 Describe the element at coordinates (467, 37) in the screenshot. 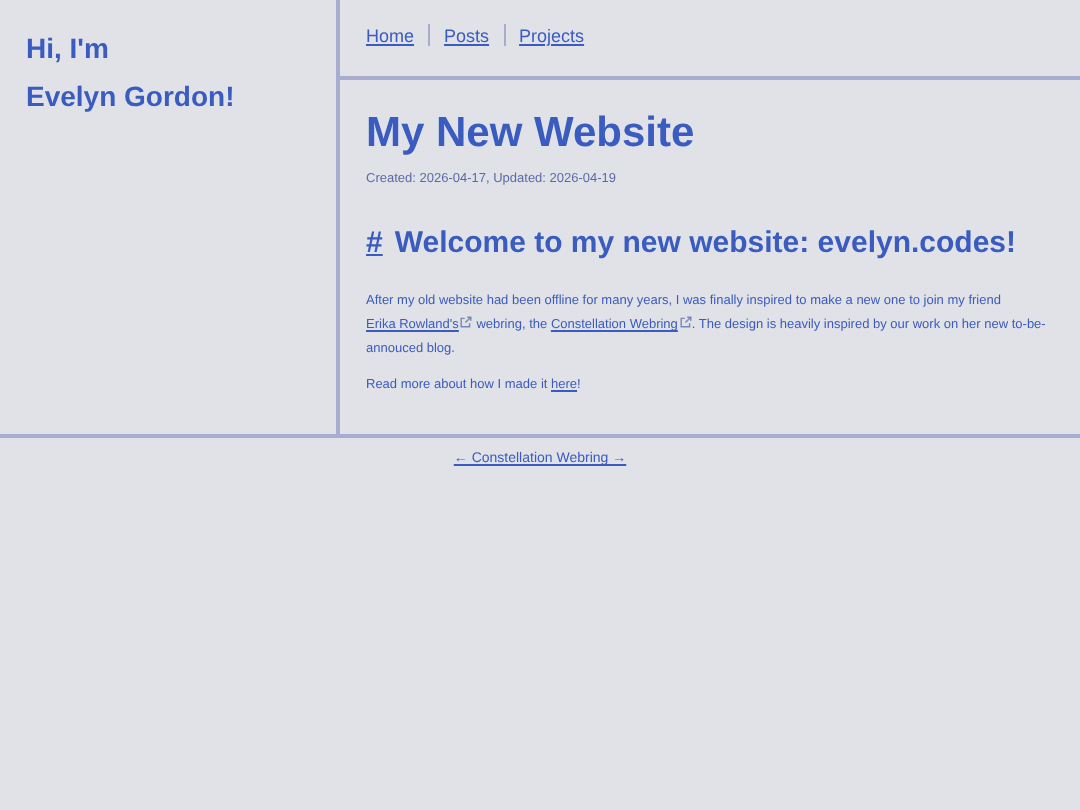

I see `nav-link: Posts` at that location.